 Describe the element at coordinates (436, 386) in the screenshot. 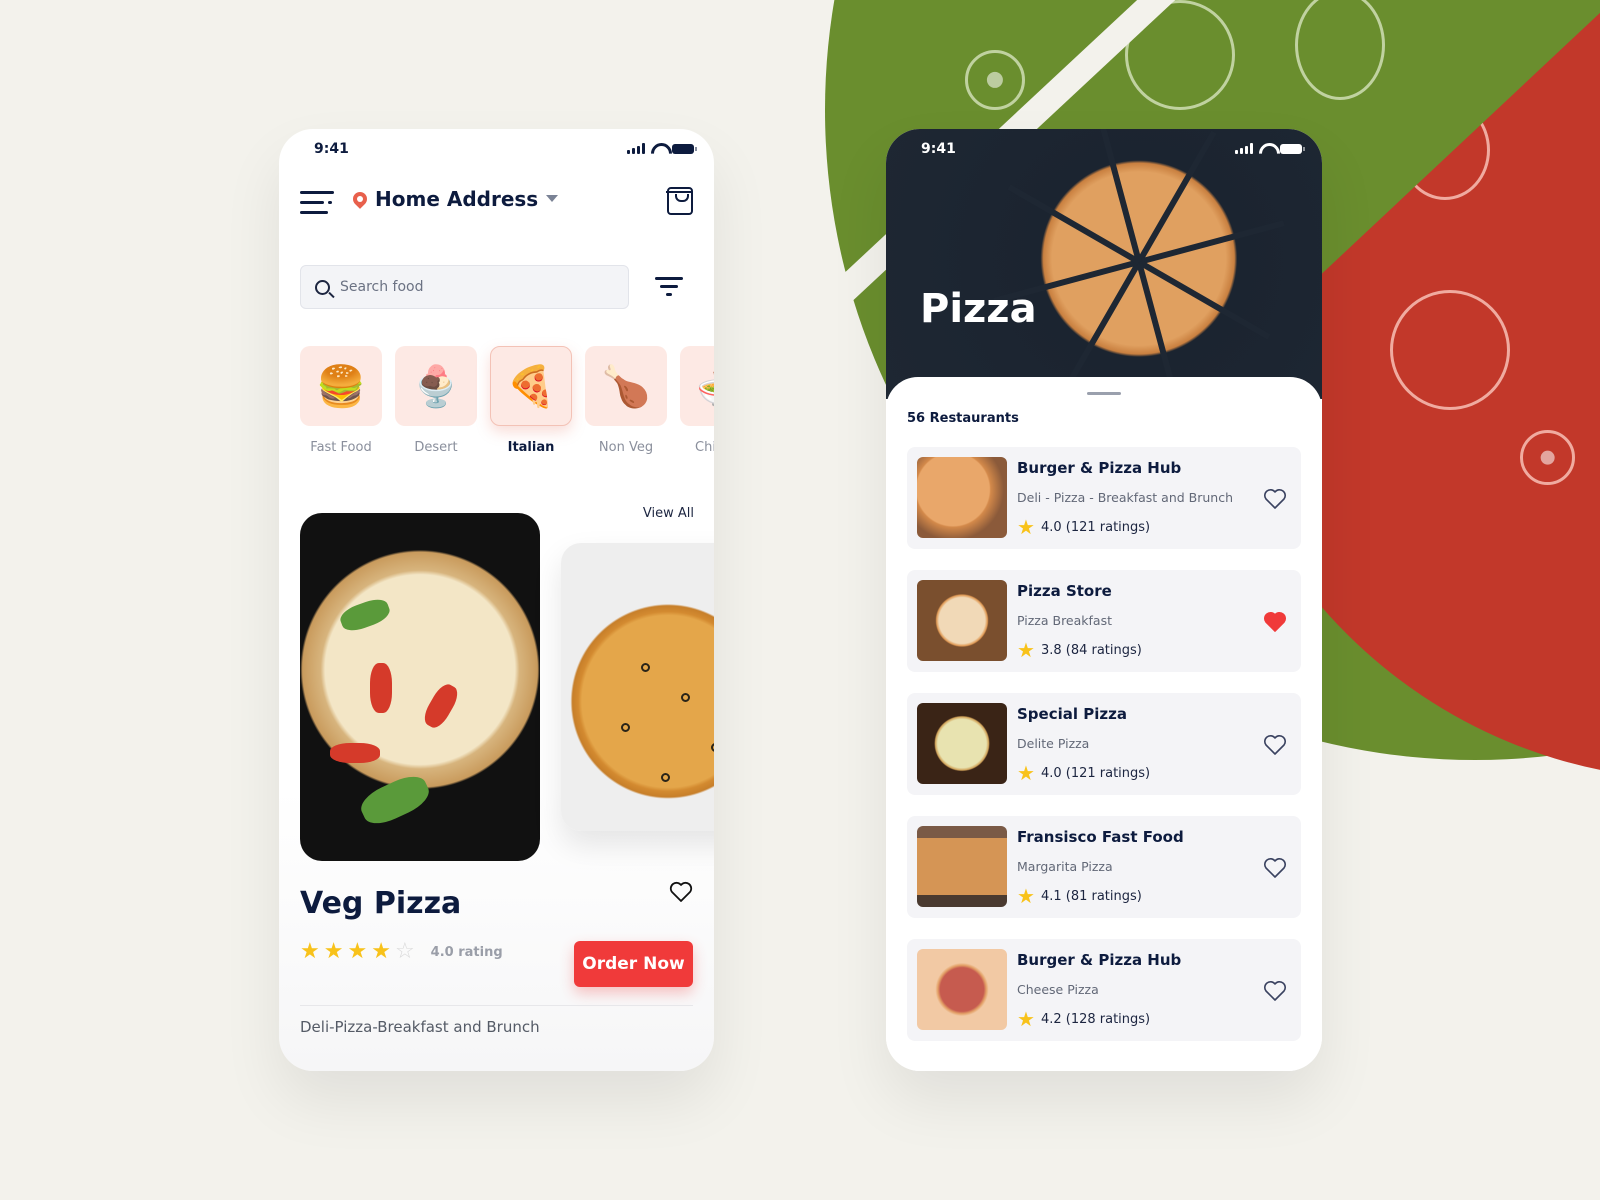

I see `dessert-cup-icon: 🍨` at that location.